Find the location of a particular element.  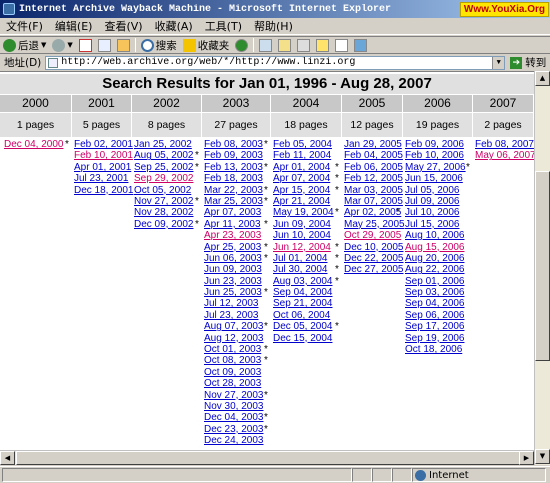

snapshot-link: Jul 12, 2003 is located at coordinates (231, 303).